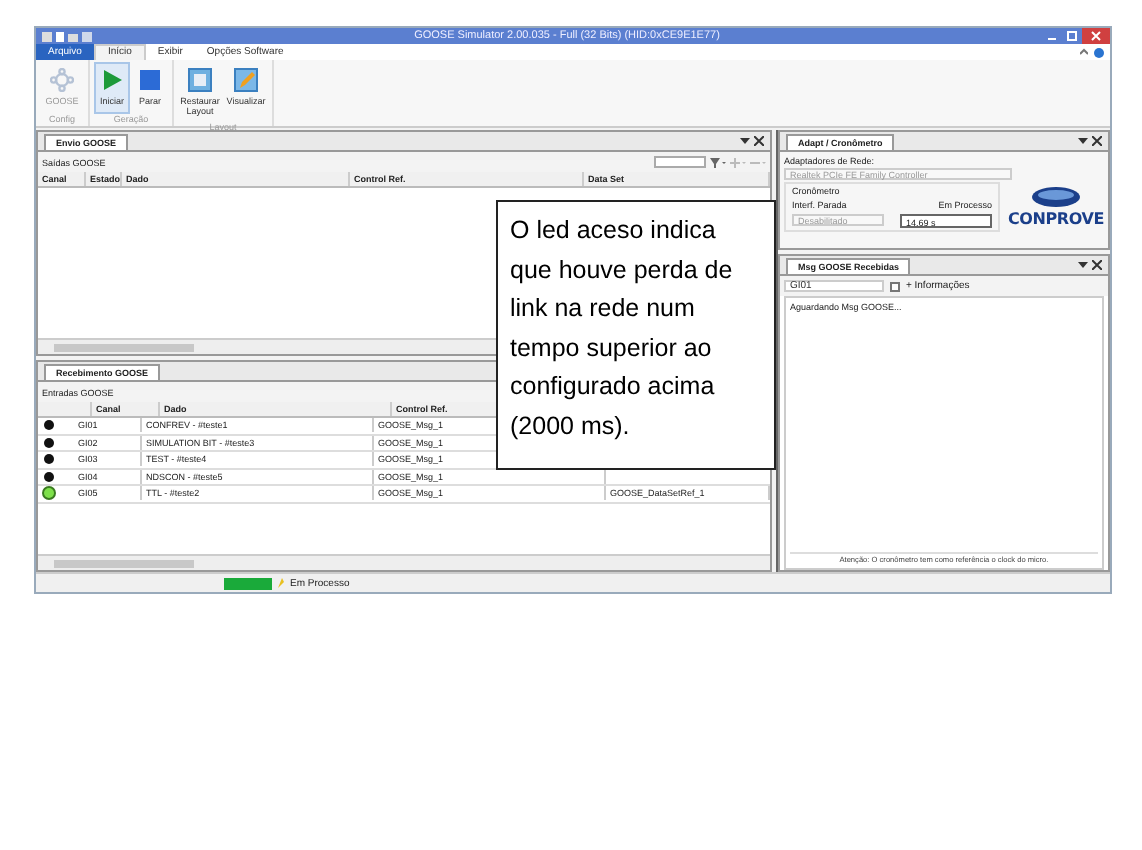 The image size is (1142, 850). I want to click on callout-tooltip: O led aceso indica que houve perda de link na rede num tempo superior ao configurado acima (2000 ms)., so click(636, 335).